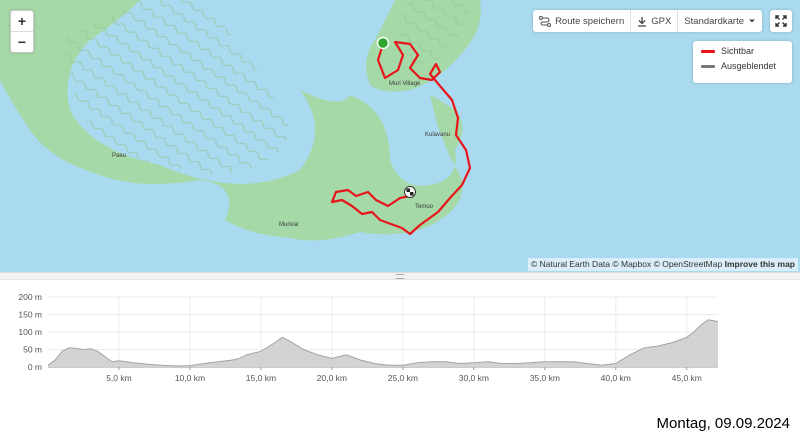 The height and width of the screenshot is (445, 800). I want to click on map-toolbar: Route speichern GPX Standardkarte, so click(647, 21).